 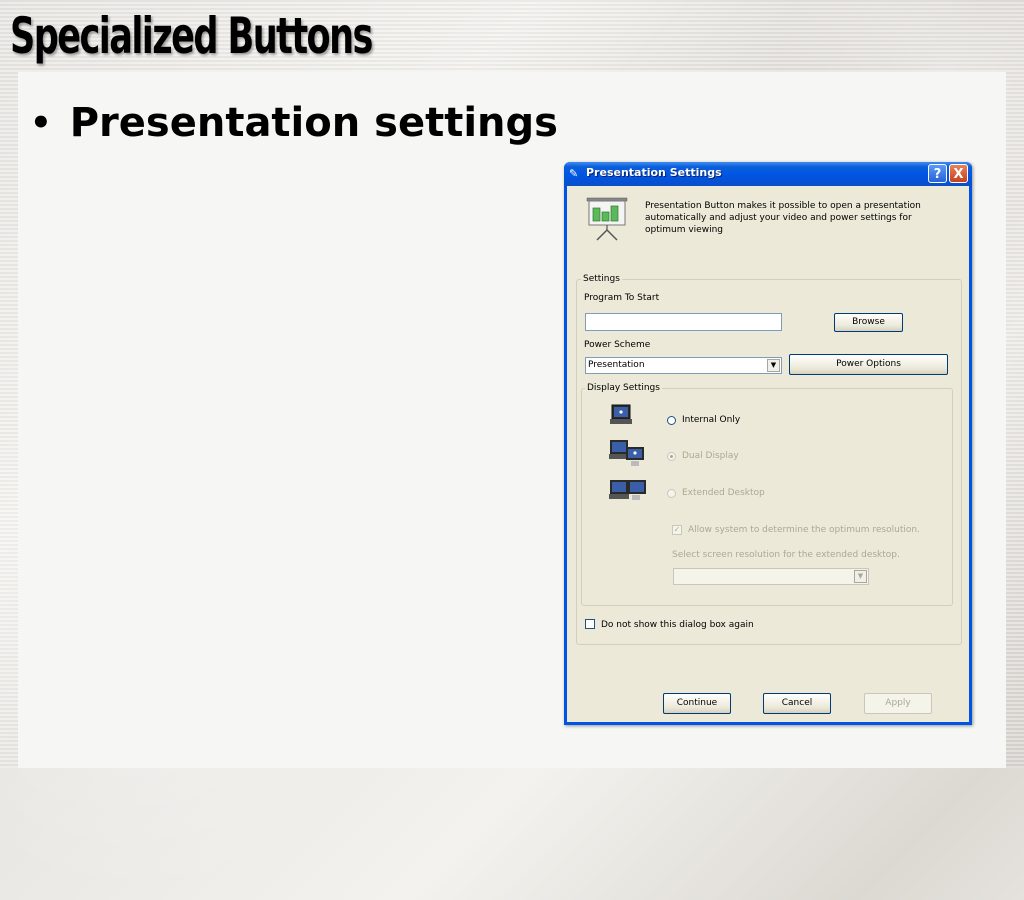 I want to click on power-scheme-select: Presentation ▼, so click(x=683, y=365).